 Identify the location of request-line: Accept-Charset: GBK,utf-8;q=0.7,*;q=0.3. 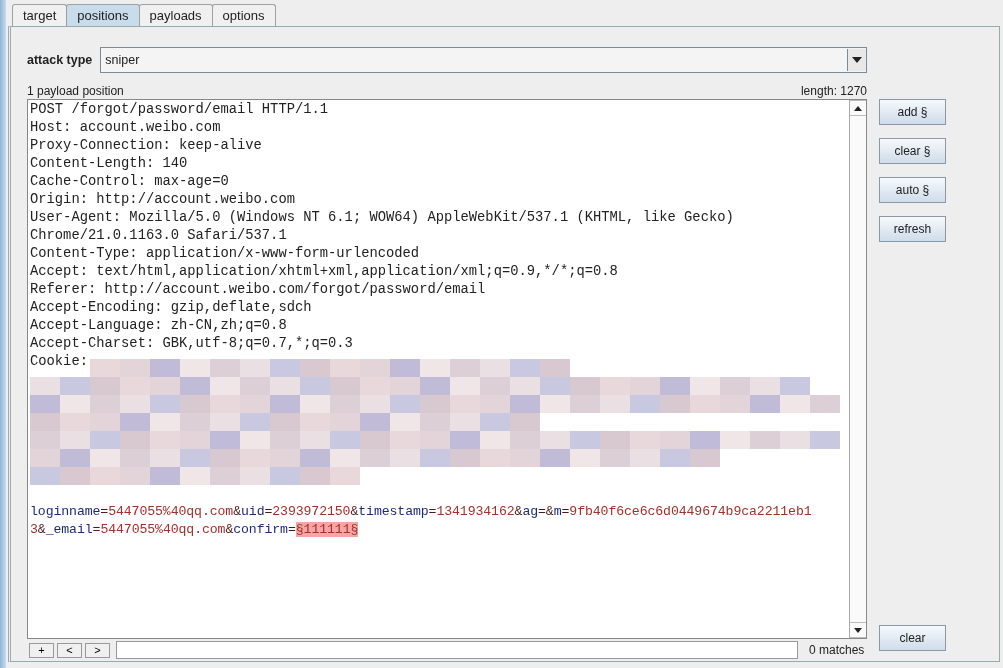
(191, 344).